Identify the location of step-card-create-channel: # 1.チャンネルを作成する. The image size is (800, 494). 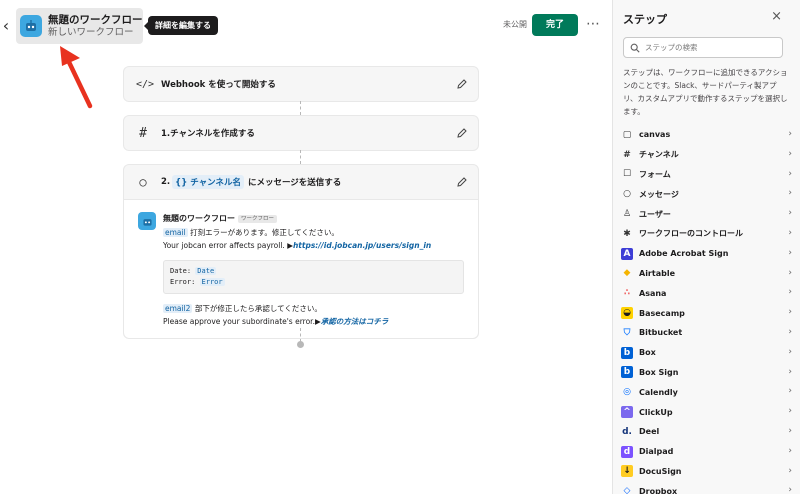
(301, 133).